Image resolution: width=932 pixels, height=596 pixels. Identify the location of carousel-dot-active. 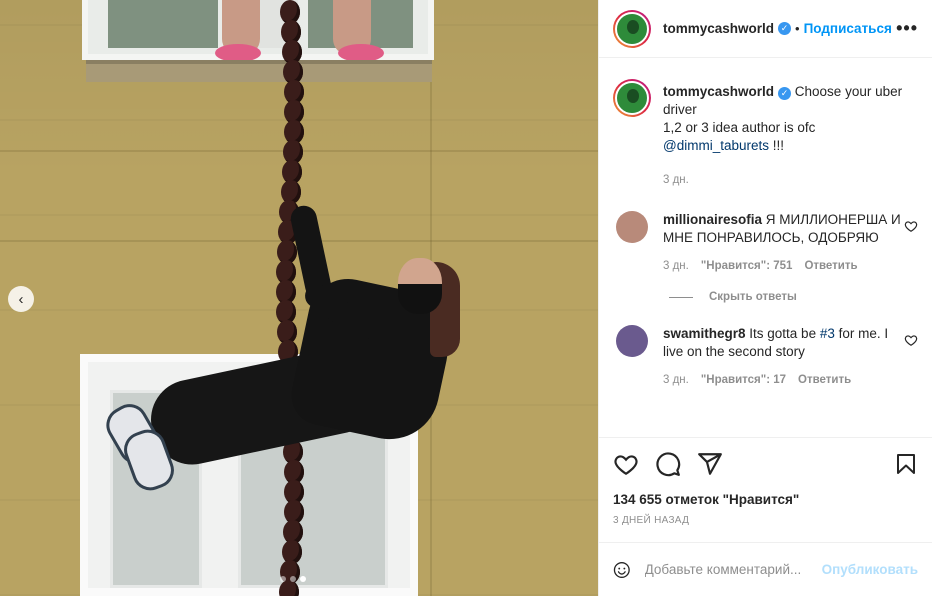
(303, 579).